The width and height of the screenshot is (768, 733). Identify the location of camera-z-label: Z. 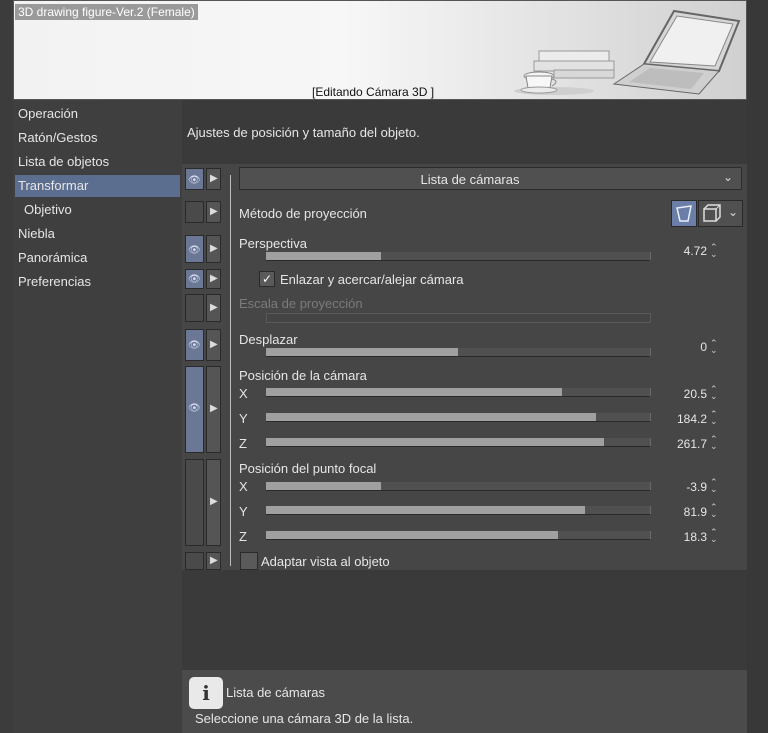
(243, 443).